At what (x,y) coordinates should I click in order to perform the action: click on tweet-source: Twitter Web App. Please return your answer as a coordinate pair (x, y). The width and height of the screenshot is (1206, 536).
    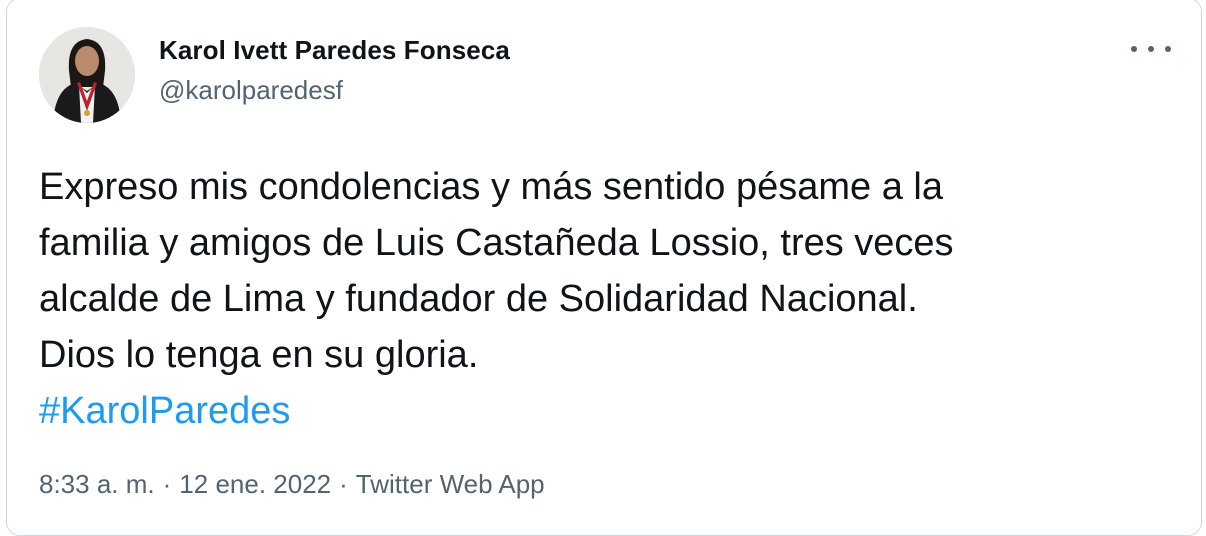
    Looking at the image, I should click on (450, 484).